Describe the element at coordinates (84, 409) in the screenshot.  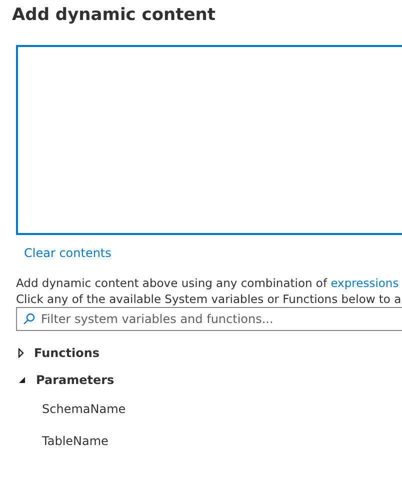
I see `parameter-item: SchemaName` at that location.